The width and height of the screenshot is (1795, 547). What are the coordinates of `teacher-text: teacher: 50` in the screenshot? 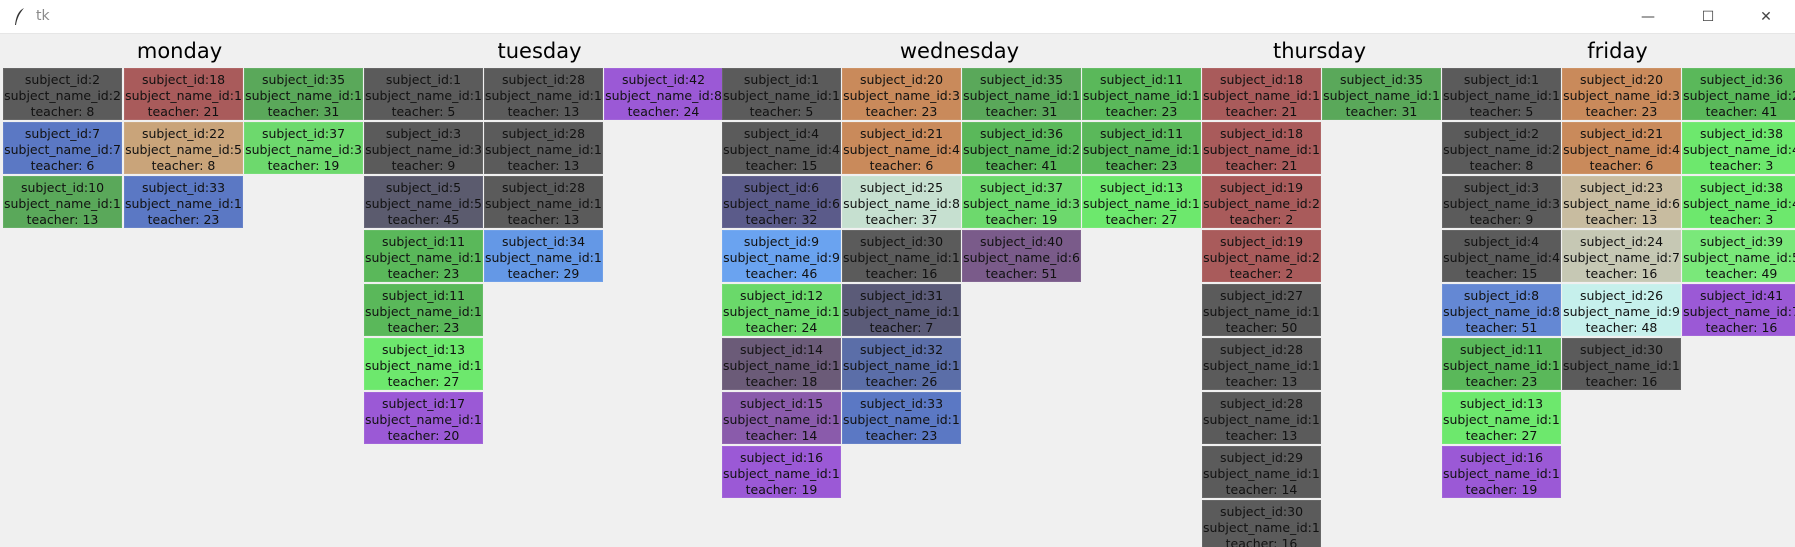 It's located at (1261, 327).